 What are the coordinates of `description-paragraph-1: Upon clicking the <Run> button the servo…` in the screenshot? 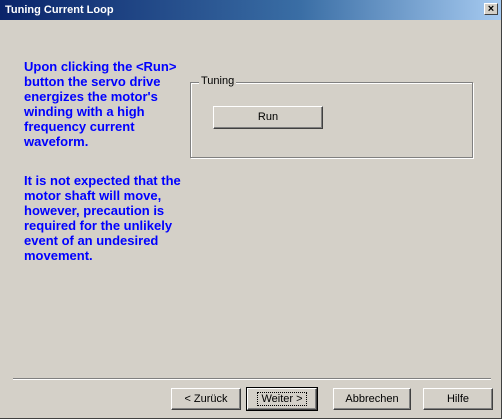 It's located at (100, 104).